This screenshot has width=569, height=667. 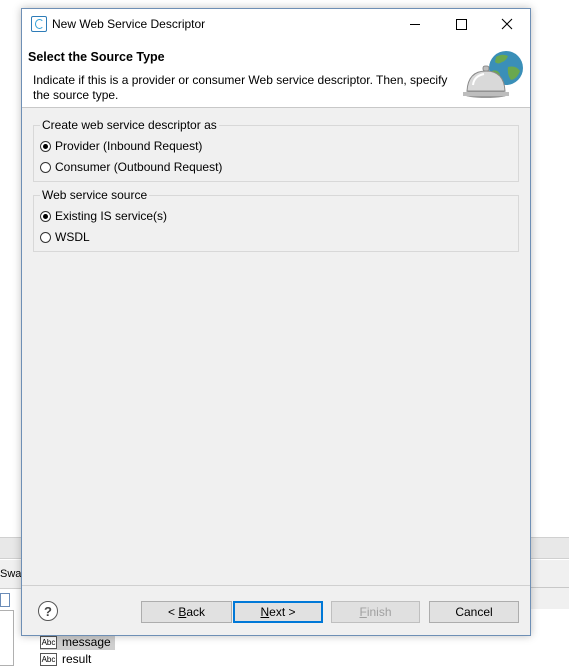 I want to click on help-icon: ?, so click(x=48, y=611).